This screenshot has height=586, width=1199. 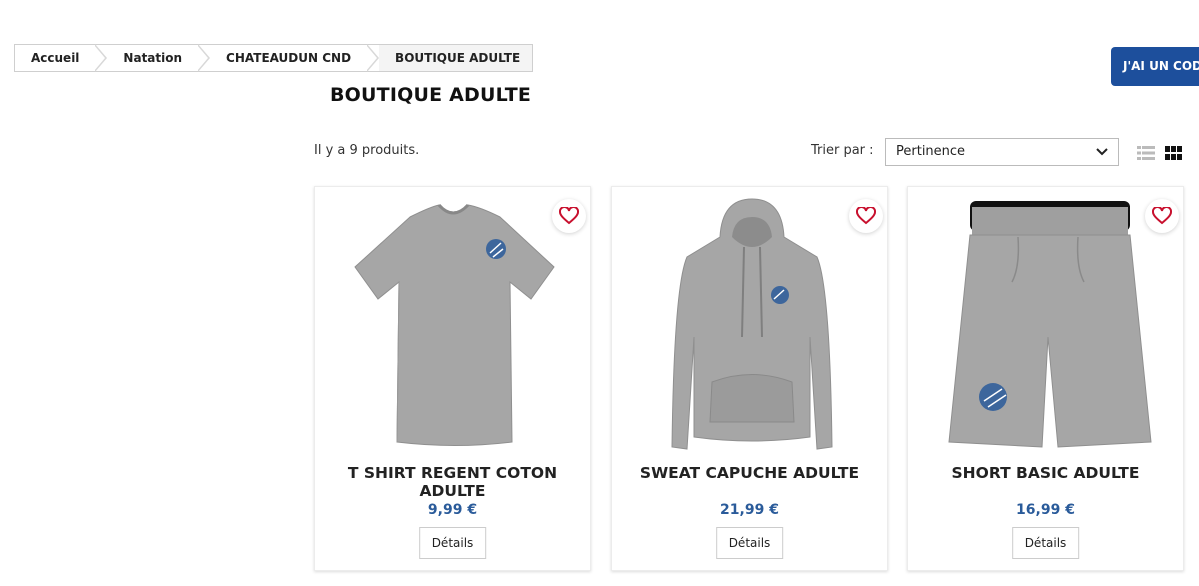 I want to click on page-title: BOUTIQUE ADULTE, so click(x=431, y=95).